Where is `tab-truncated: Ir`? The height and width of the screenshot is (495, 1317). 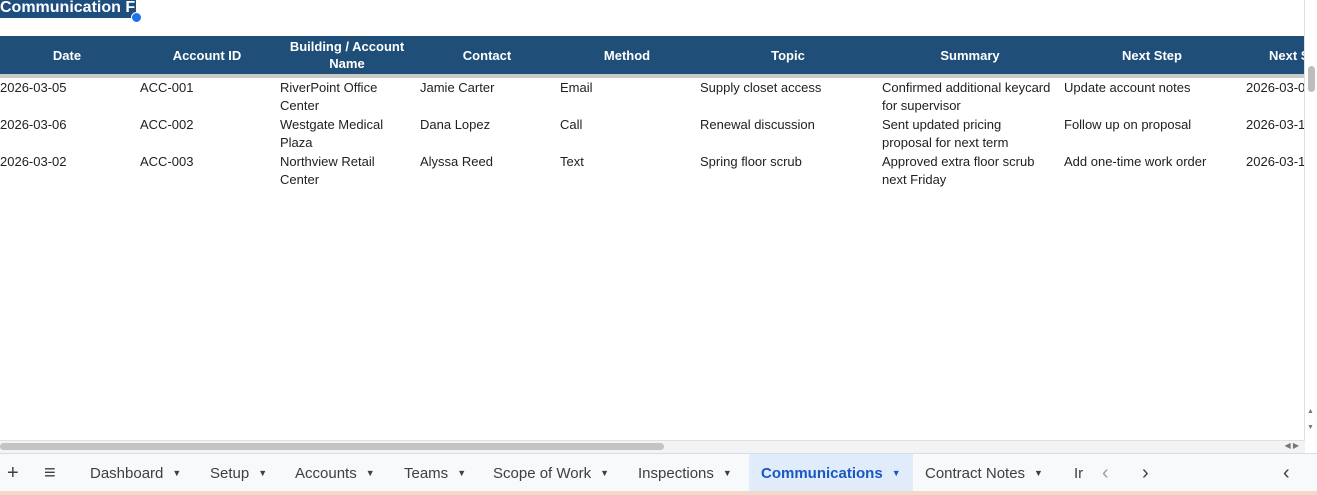
tab-truncated: Ir is located at coordinates (1081, 473).